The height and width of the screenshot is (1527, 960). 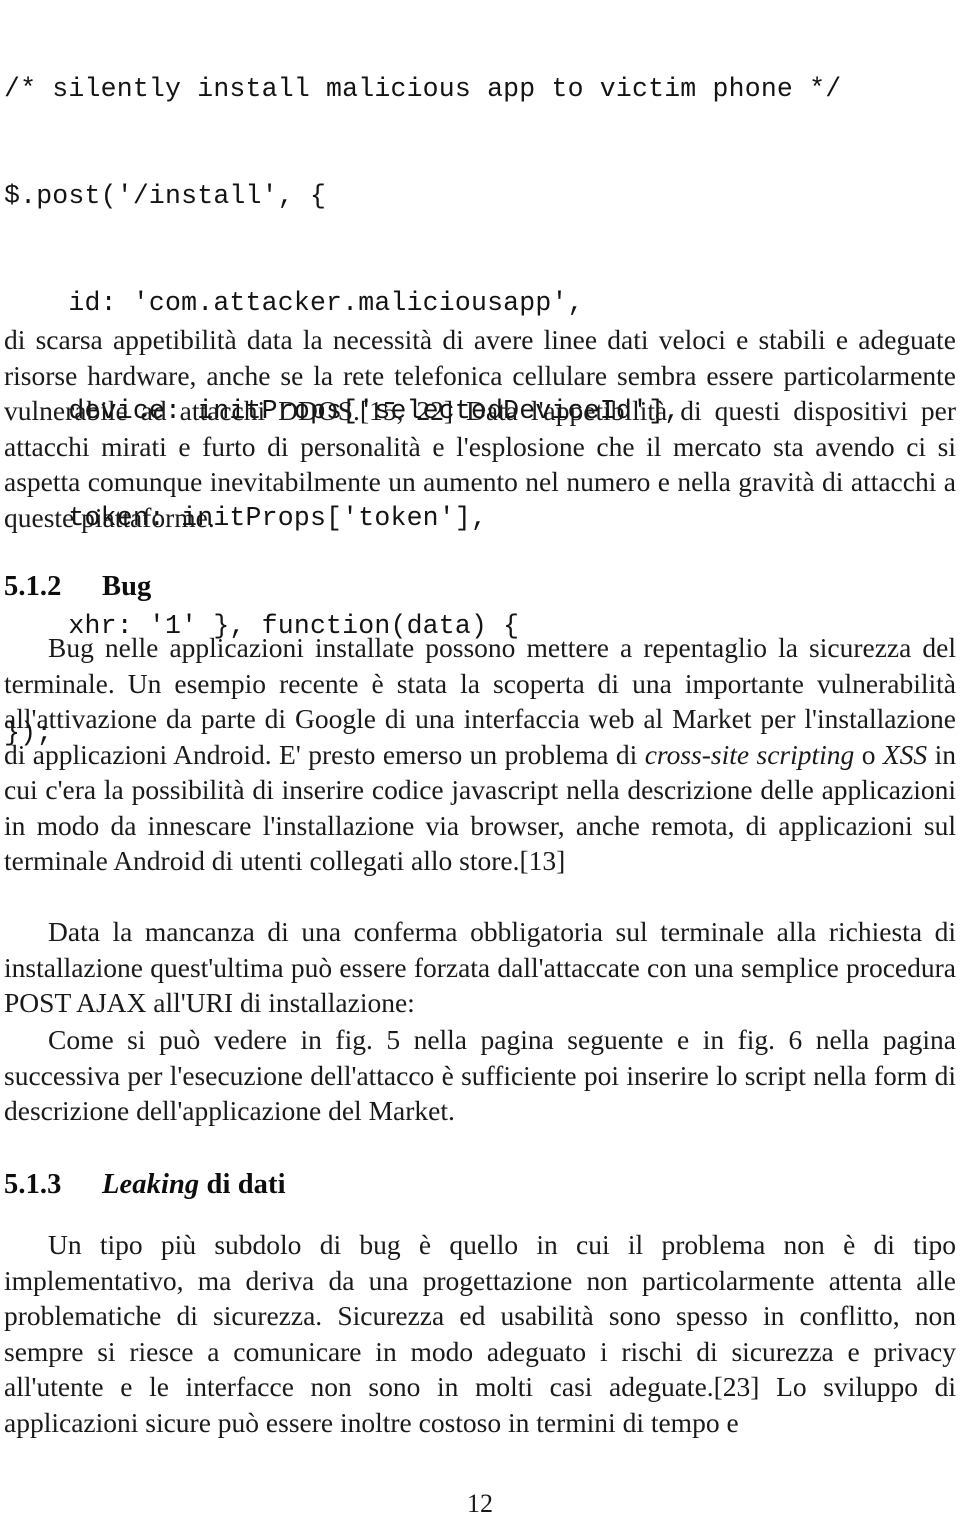 I want to click on emphasis-cross-site-scripting: cross-site scripting, so click(x=749, y=754).